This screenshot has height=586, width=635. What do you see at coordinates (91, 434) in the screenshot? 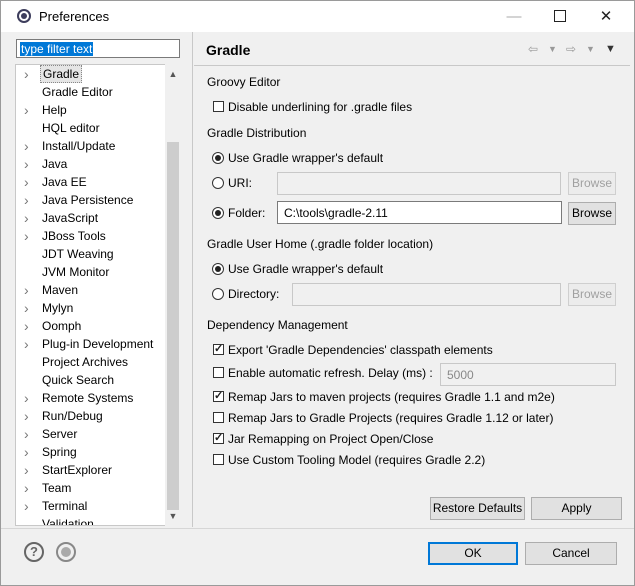
I see `tree-item-server: › Server` at bounding box center [91, 434].